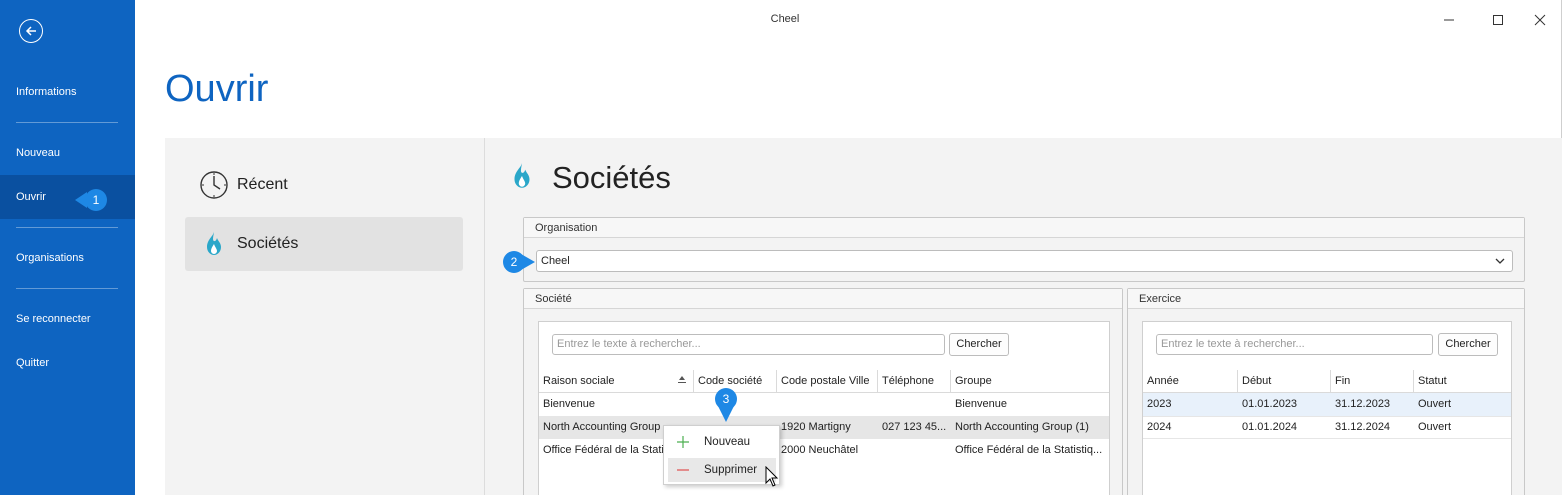  What do you see at coordinates (1024, 228) in the screenshot?
I see `organisation-group-title: Organisation` at bounding box center [1024, 228].